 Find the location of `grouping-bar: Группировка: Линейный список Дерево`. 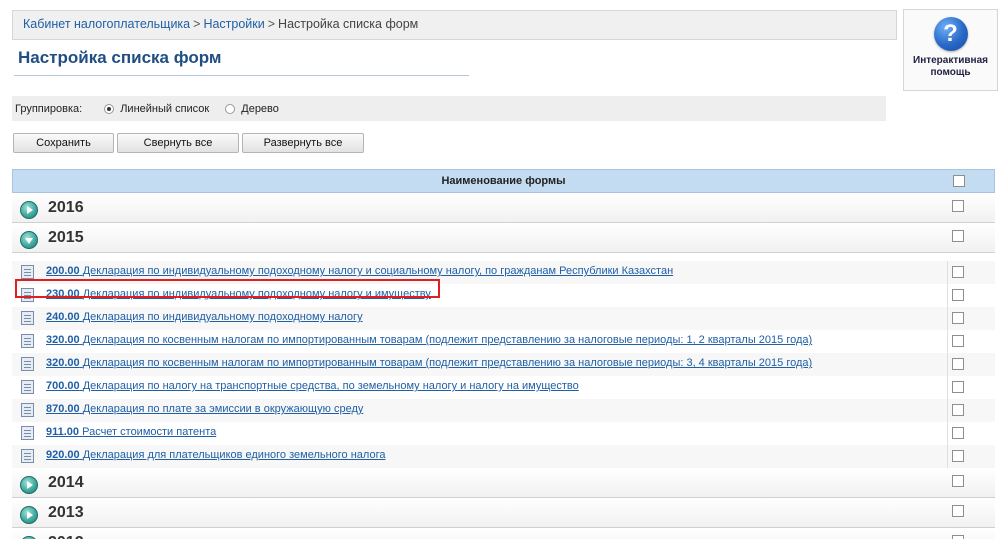

grouping-bar: Группировка: Линейный список Дерево is located at coordinates (449, 108).